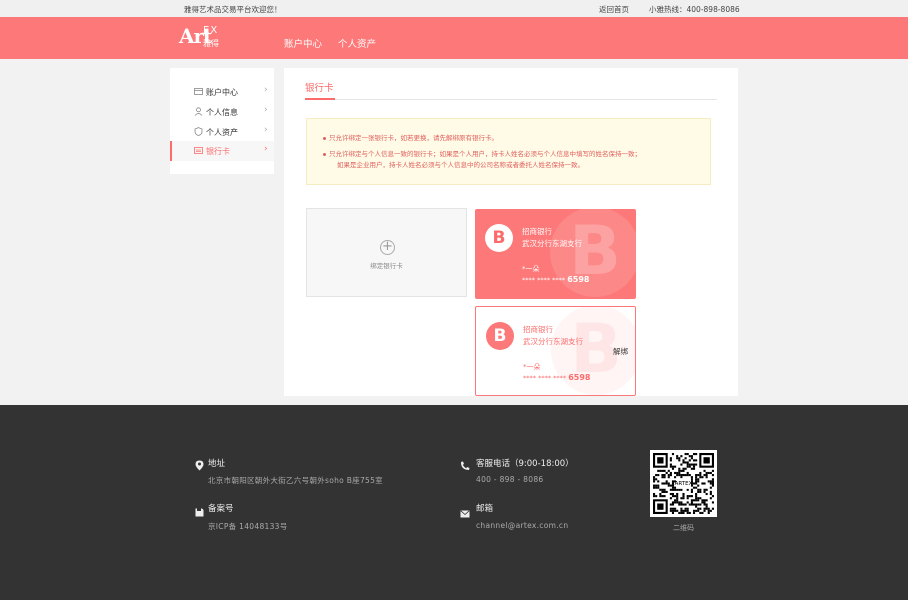  I want to click on nav-personal-assets: 个人资产, so click(357, 43).